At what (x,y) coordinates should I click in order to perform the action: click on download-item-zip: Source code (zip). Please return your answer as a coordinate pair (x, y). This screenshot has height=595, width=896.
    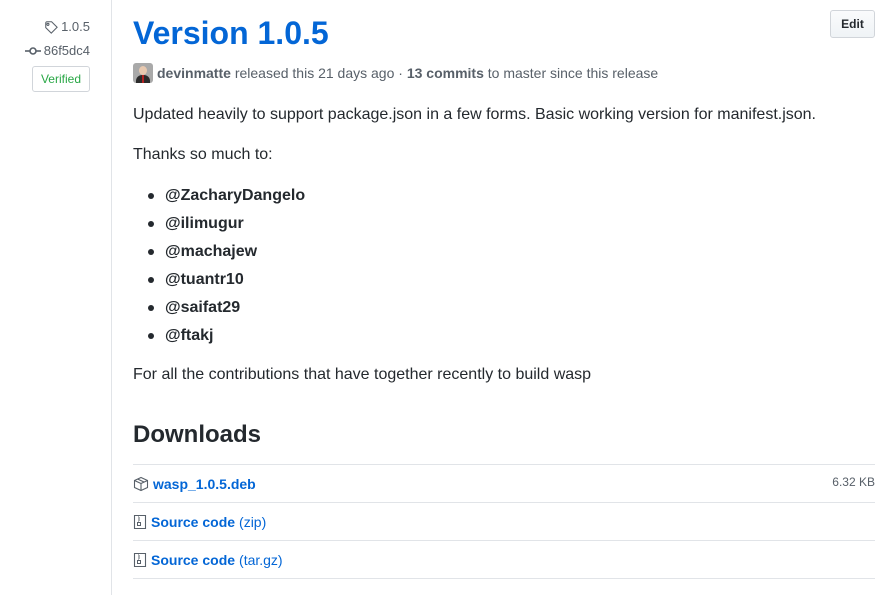
    Looking at the image, I should click on (504, 522).